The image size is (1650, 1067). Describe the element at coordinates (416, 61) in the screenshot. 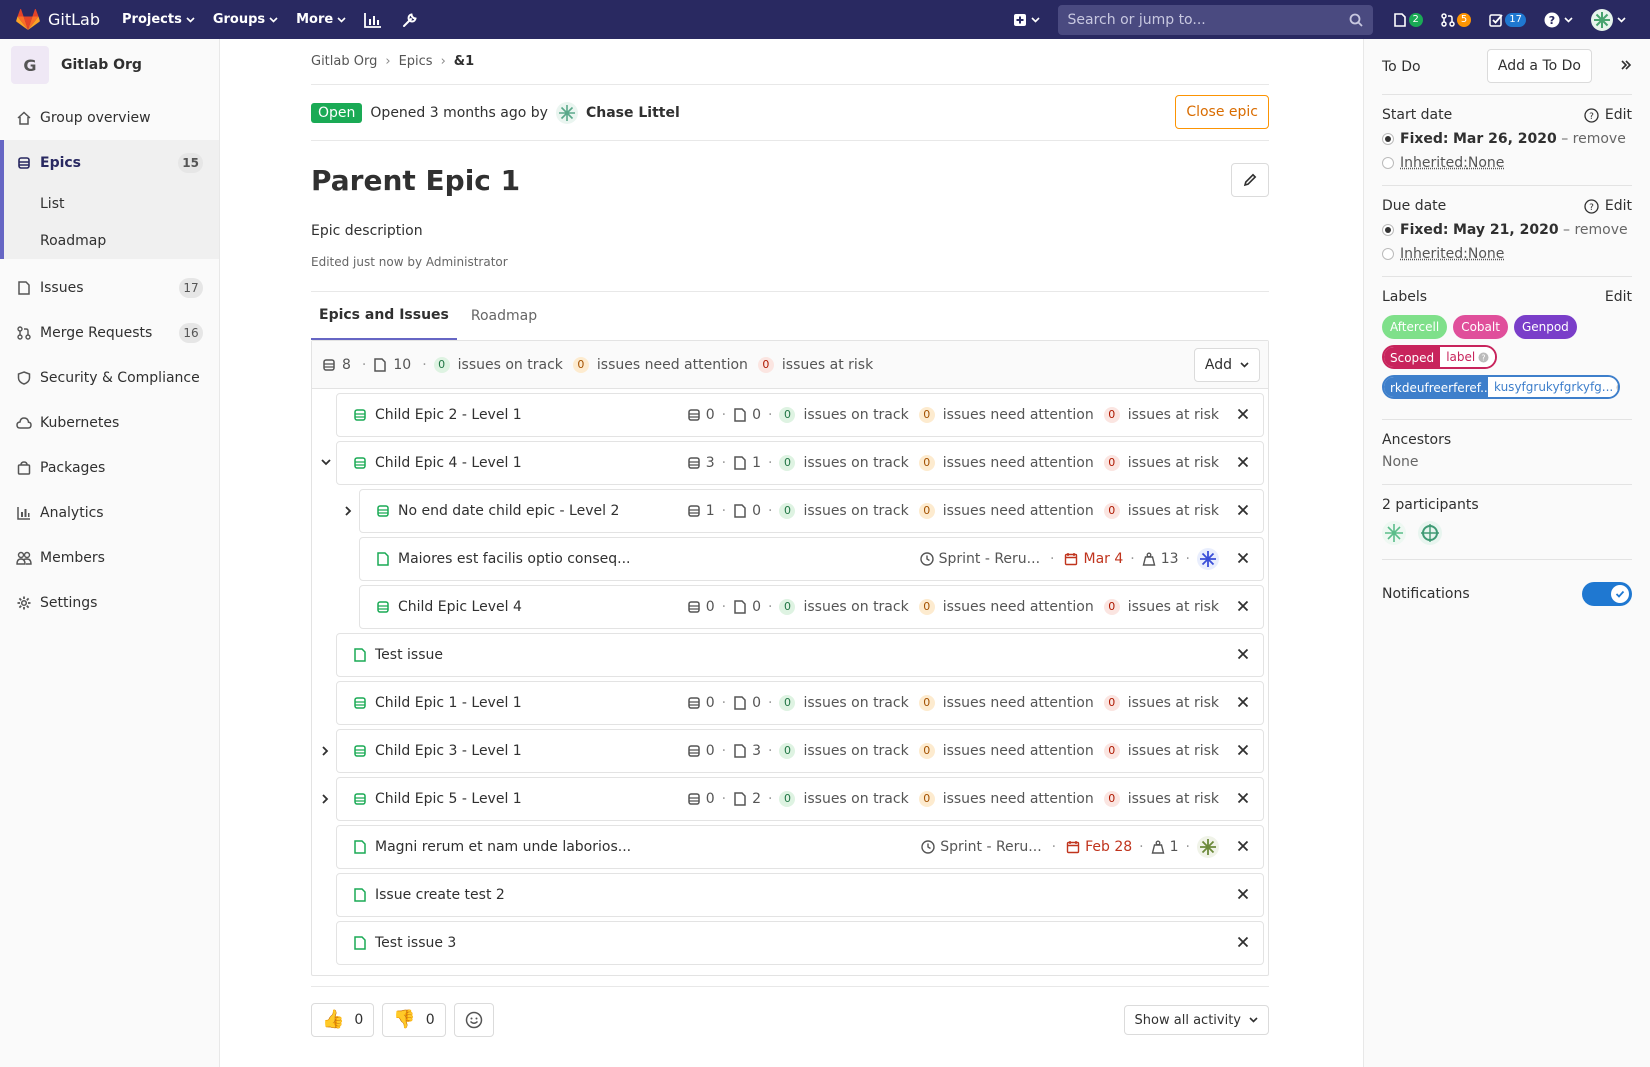

I see `breadcrumb-epics: Epics` at that location.